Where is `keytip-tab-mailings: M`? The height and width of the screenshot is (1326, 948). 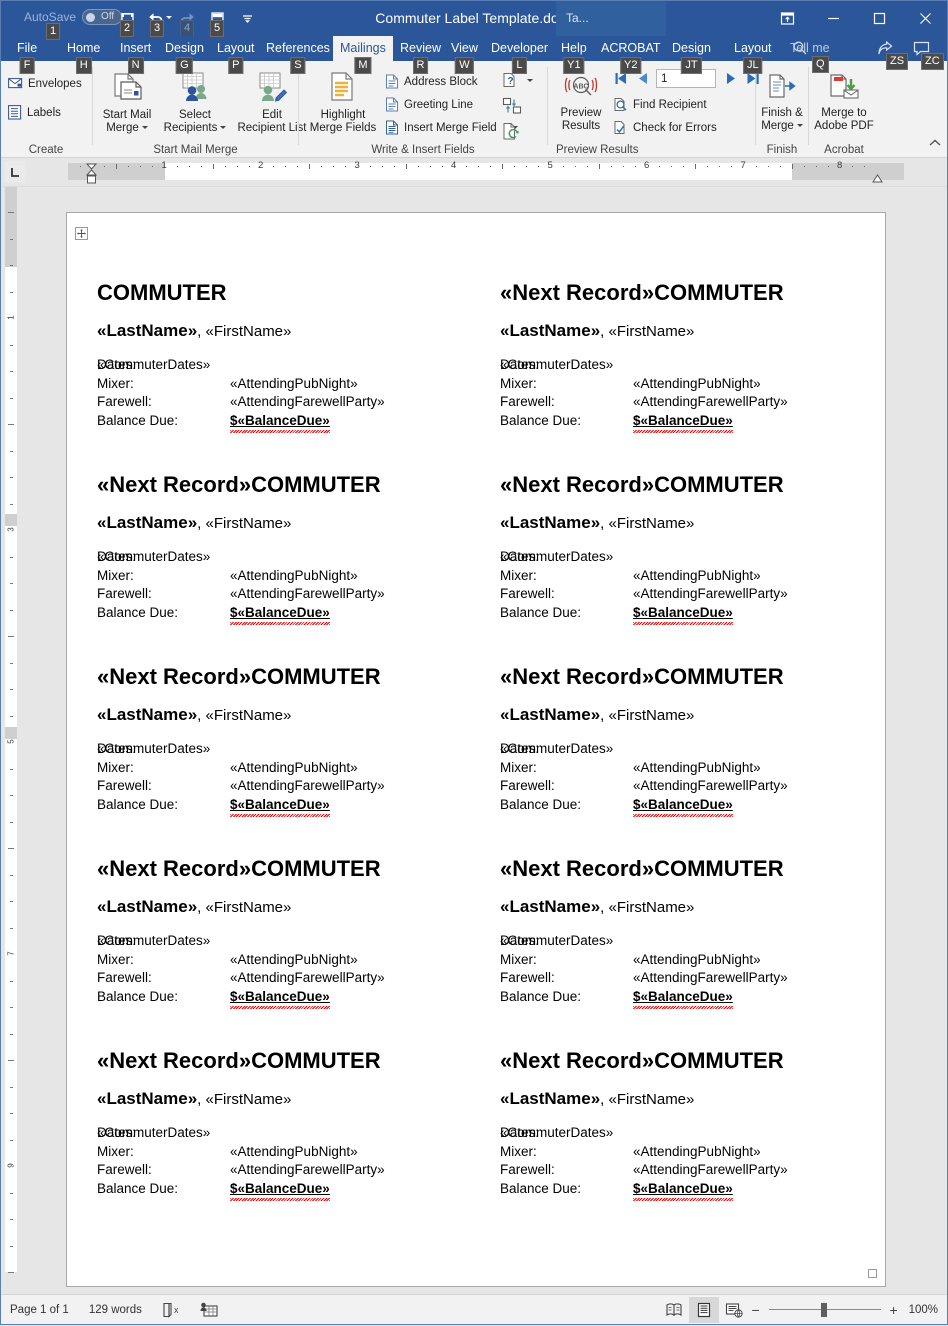 keytip-tab-mailings: M is located at coordinates (363, 65).